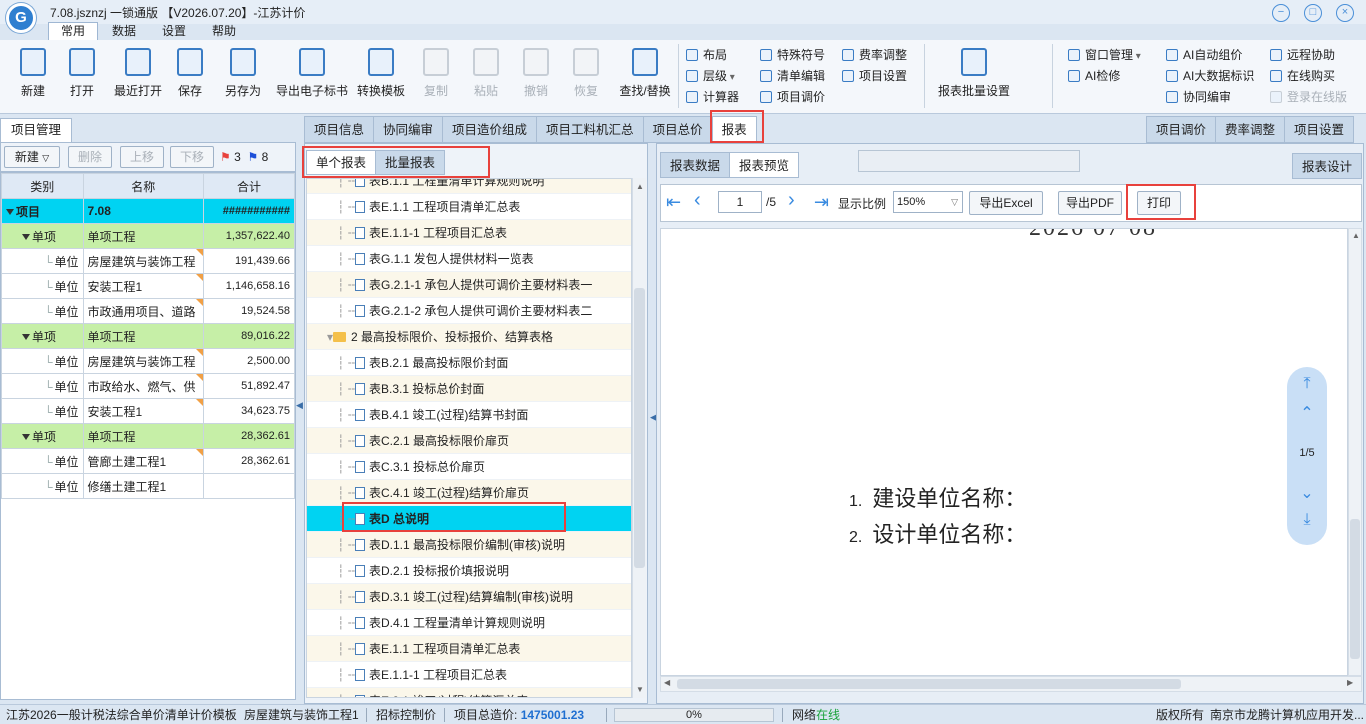 This screenshot has height=724, width=1366. I want to click on first-page-icon: ⇤, so click(673, 202).